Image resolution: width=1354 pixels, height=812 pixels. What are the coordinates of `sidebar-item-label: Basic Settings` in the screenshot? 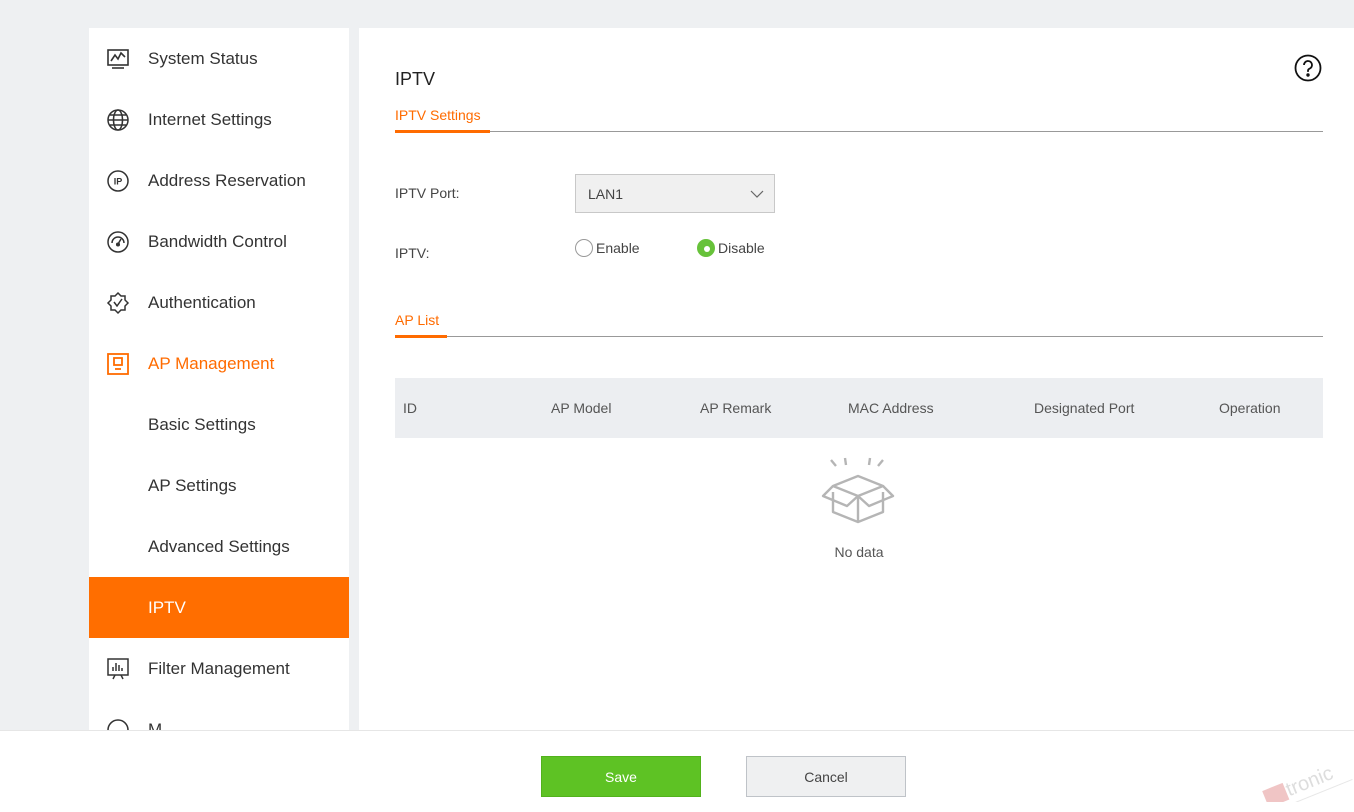 It's located at (202, 424).